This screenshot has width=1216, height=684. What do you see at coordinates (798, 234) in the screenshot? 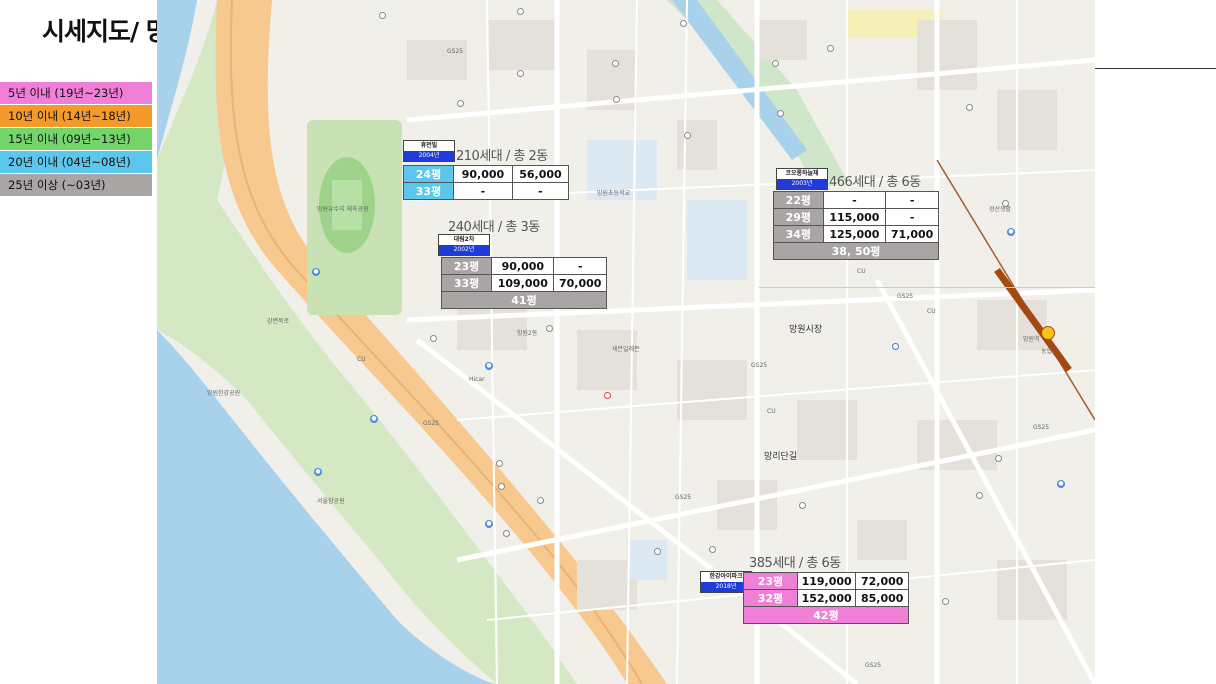
I see `pyeong-cell: 34평` at bounding box center [798, 234].